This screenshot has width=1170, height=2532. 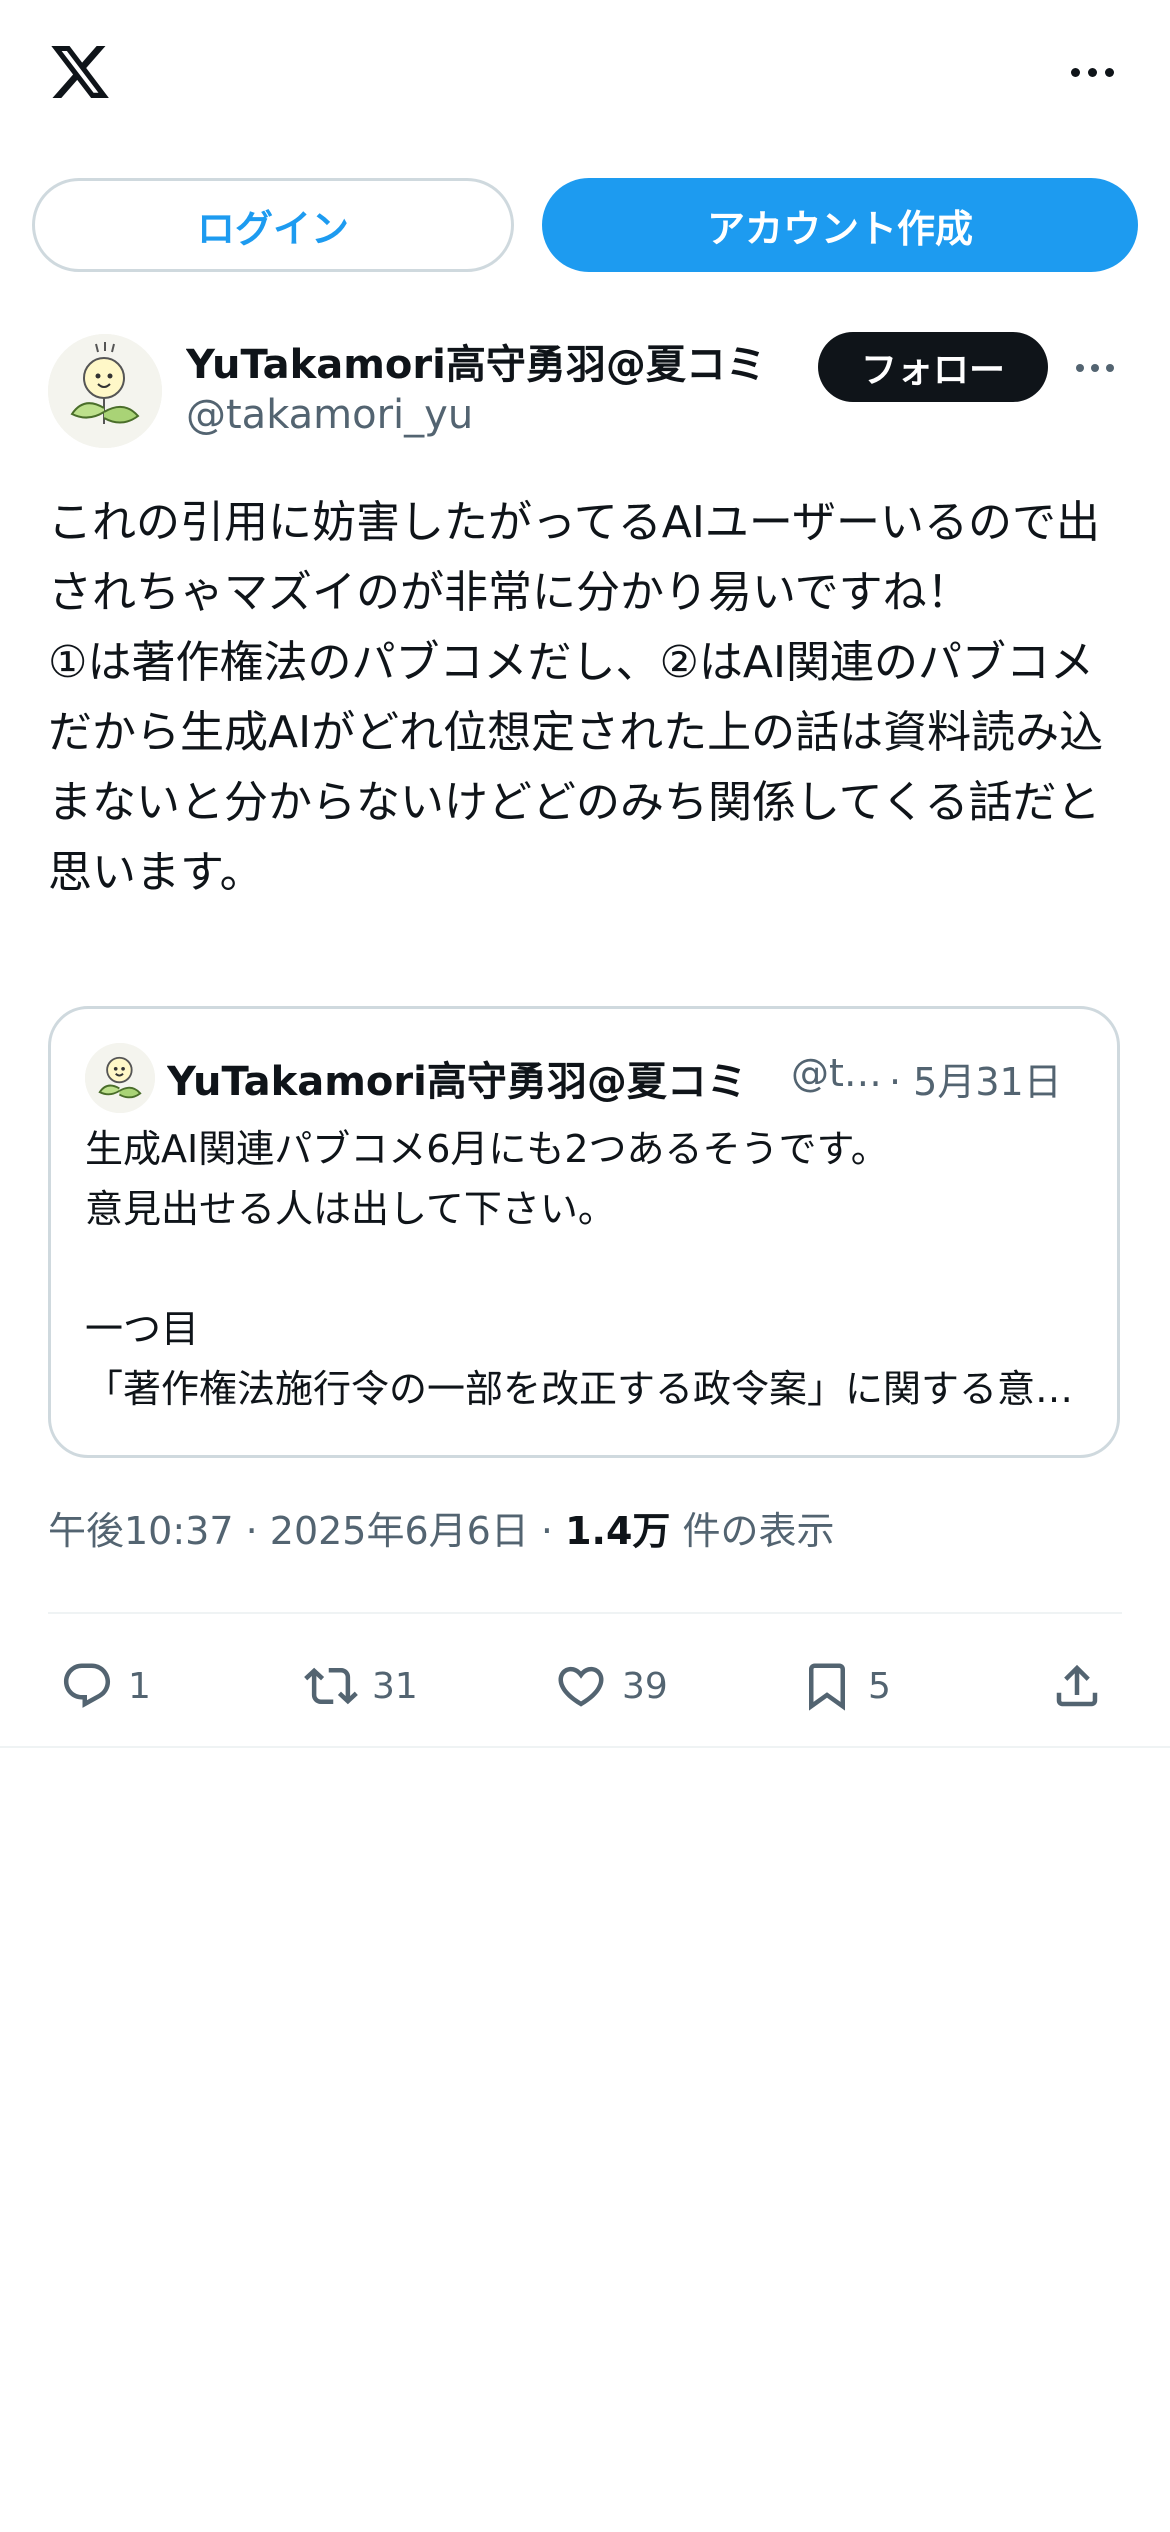 What do you see at coordinates (105, 391) in the screenshot?
I see `avatar` at bounding box center [105, 391].